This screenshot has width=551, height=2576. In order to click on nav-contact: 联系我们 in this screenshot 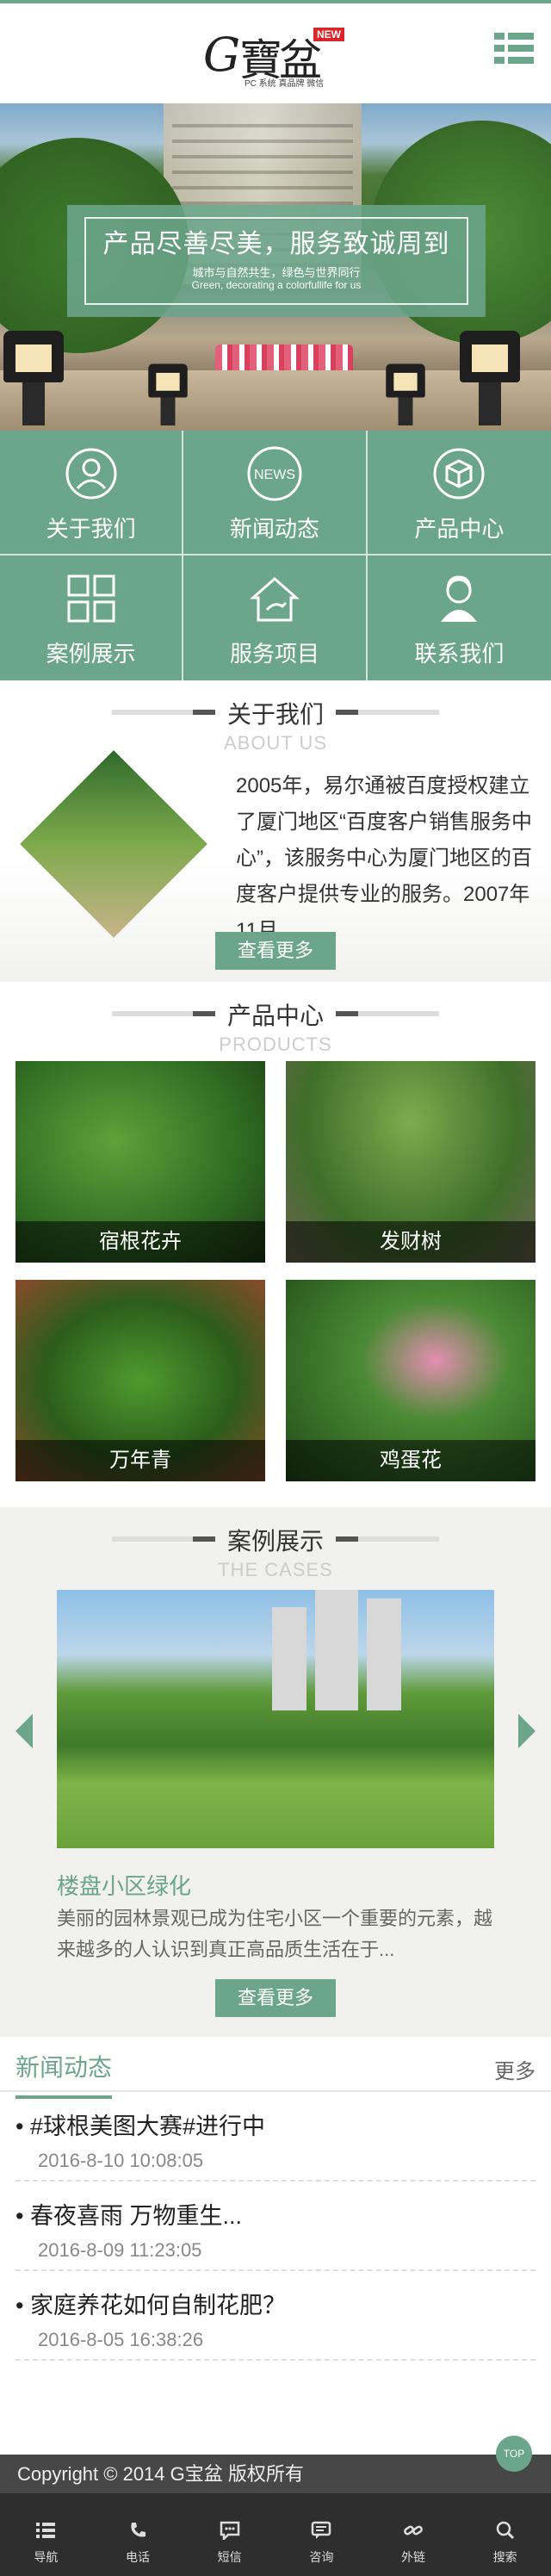, I will do `click(459, 618)`.